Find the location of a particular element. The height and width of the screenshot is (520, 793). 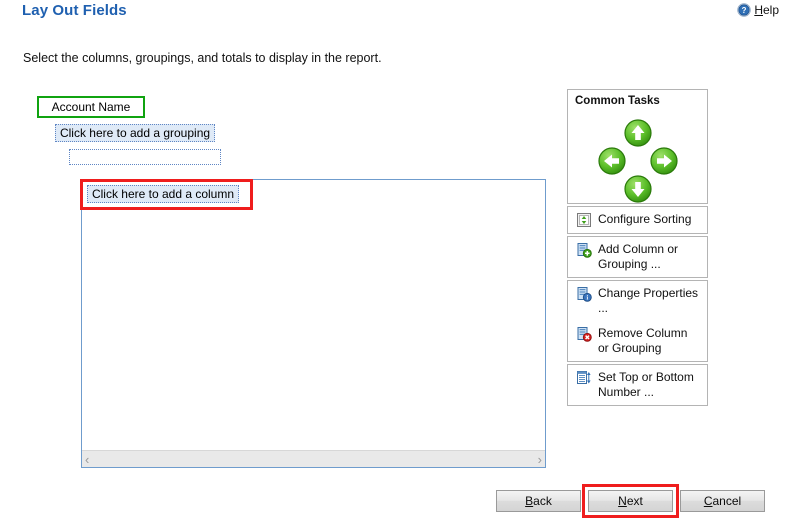

help-link-label: Help is located at coordinates (766, 10).